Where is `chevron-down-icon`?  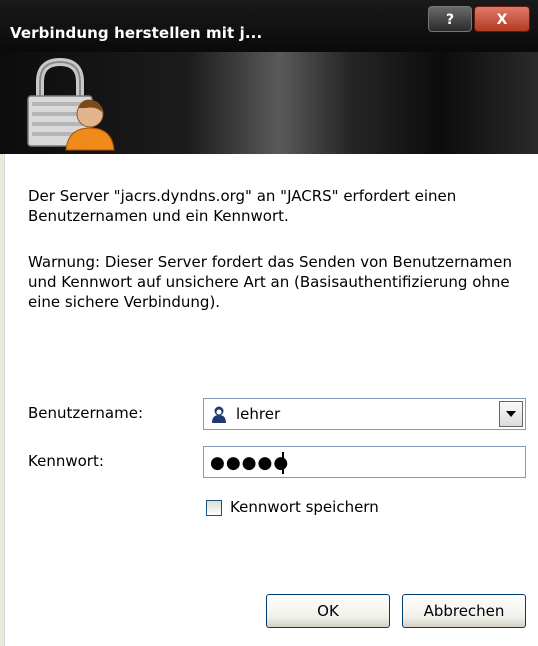
chevron-down-icon is located at coordinates (511, 414).